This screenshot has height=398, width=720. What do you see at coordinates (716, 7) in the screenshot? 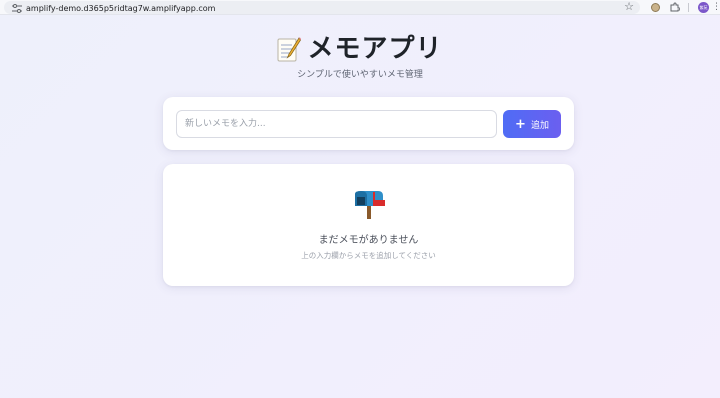
I see `browser-menu-icon: ⋮` at bounding box center [716, 7].